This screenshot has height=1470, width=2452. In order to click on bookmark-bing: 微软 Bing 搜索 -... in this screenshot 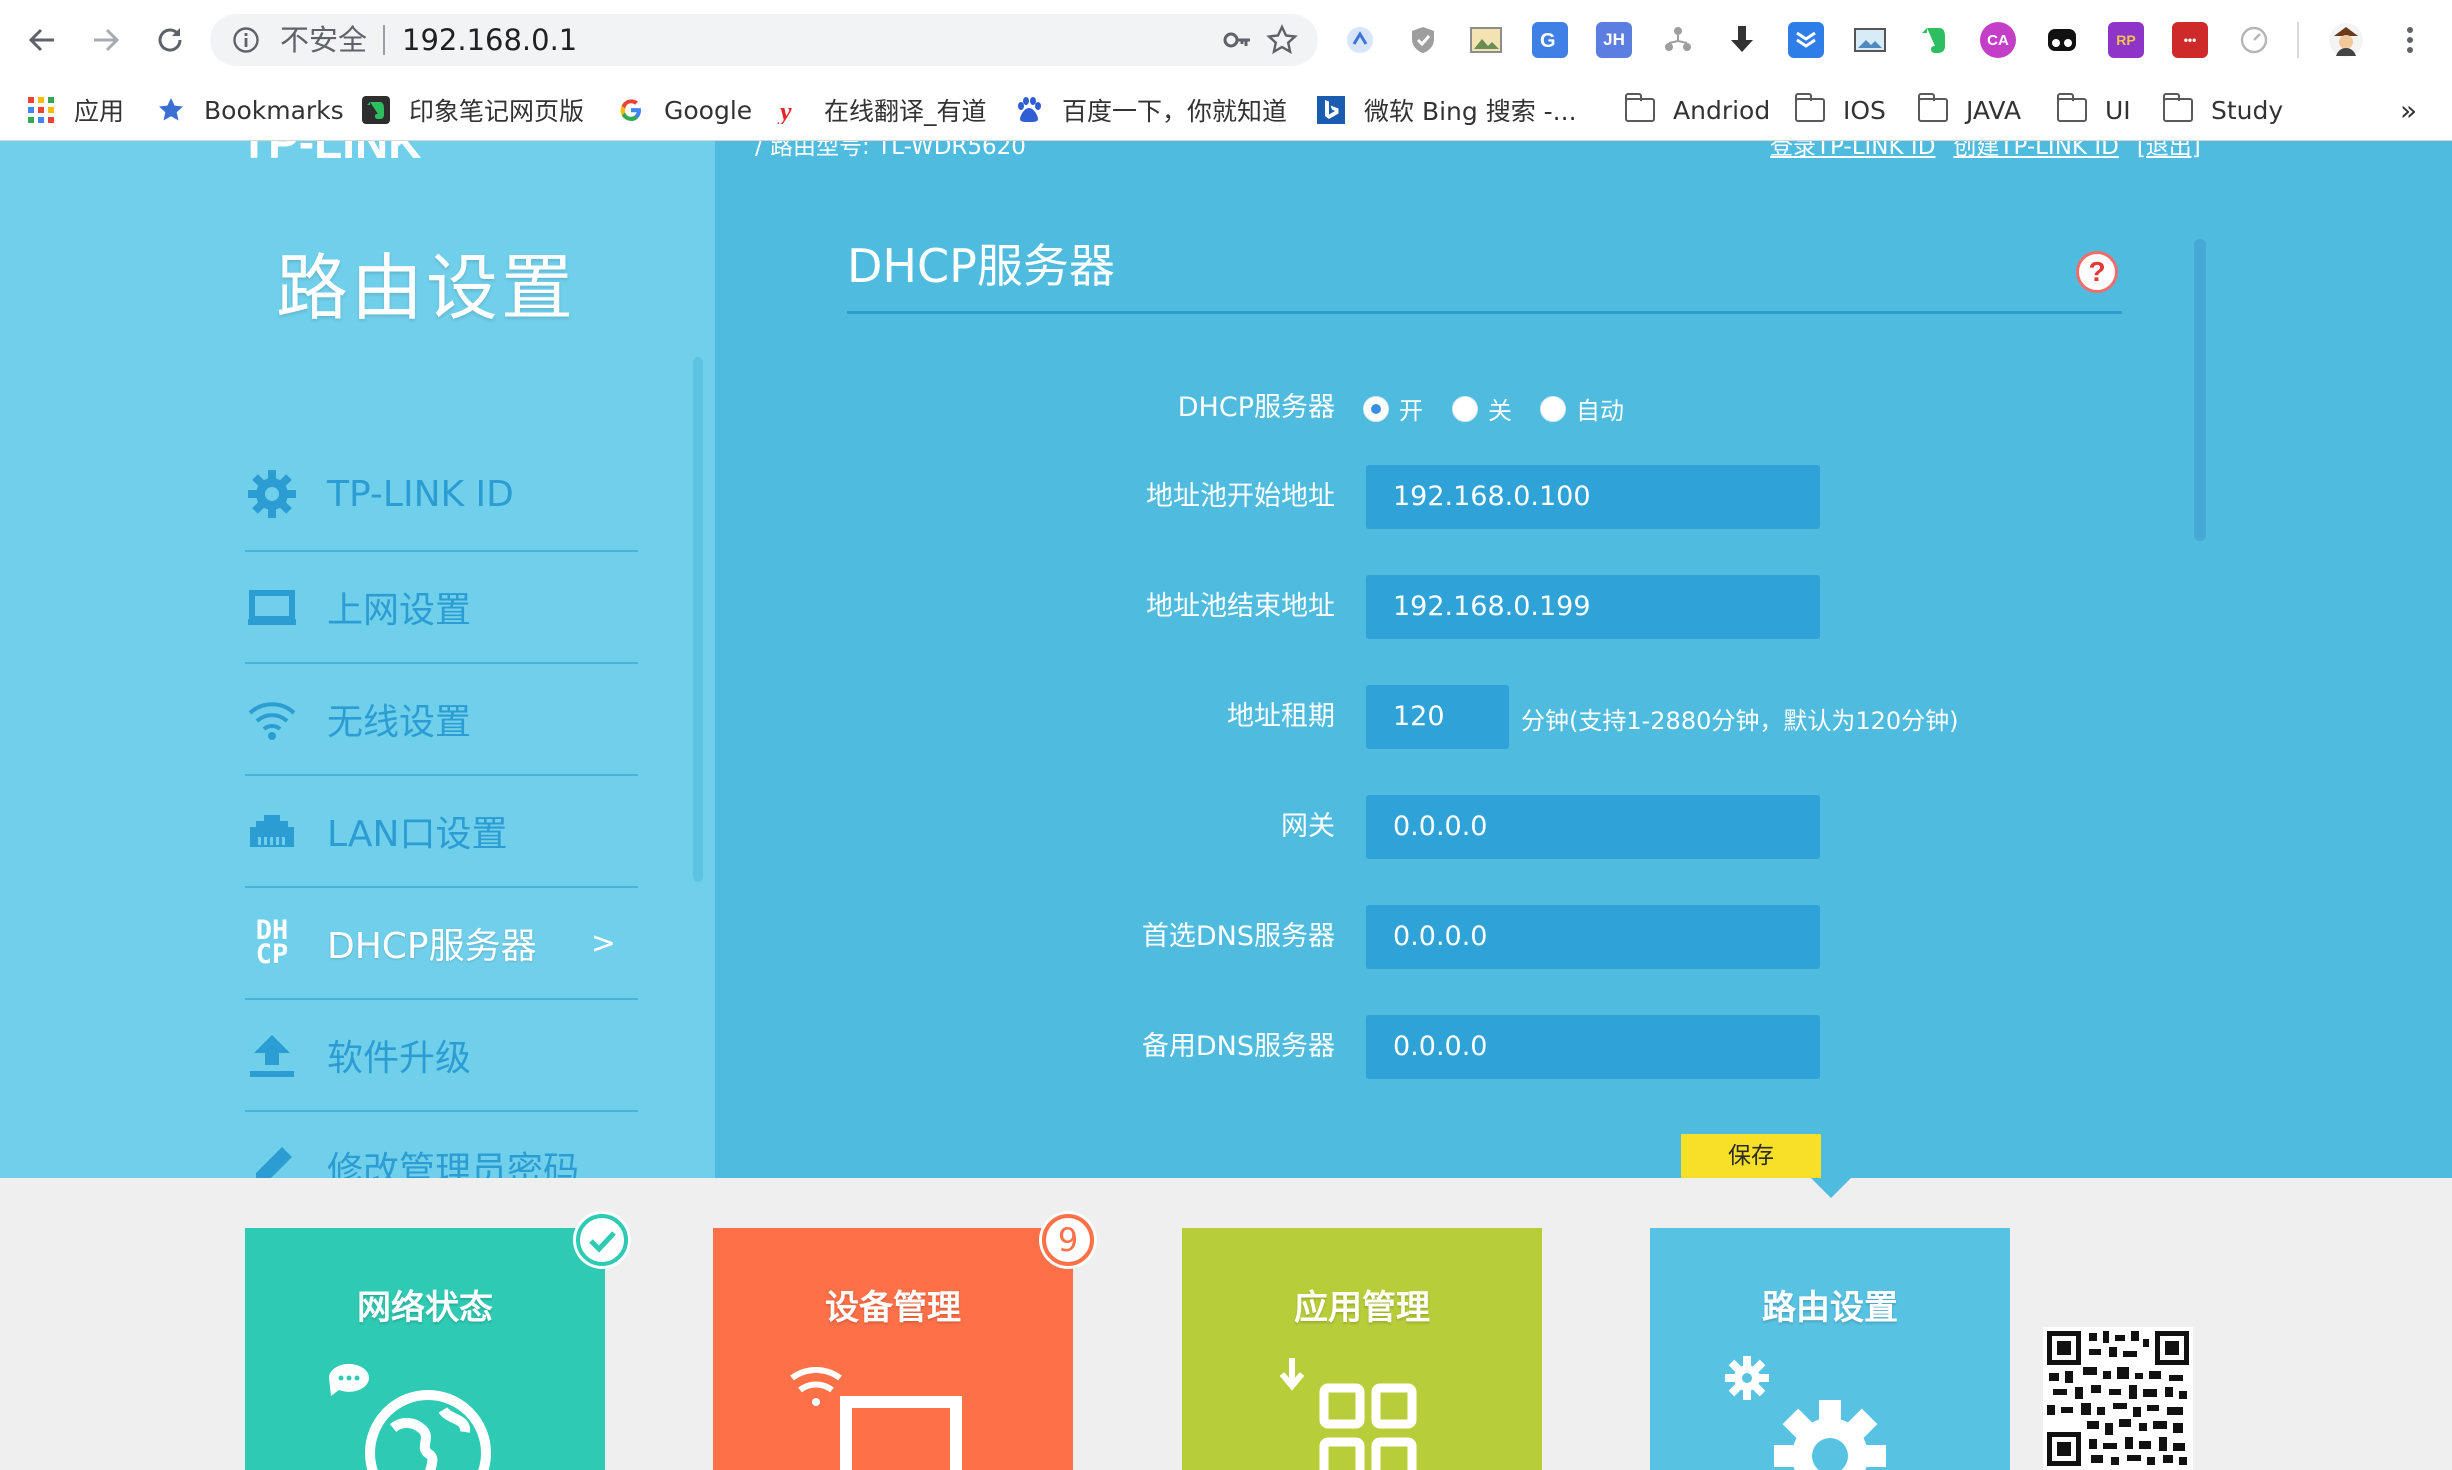, I will do `click(1446, 110)`.